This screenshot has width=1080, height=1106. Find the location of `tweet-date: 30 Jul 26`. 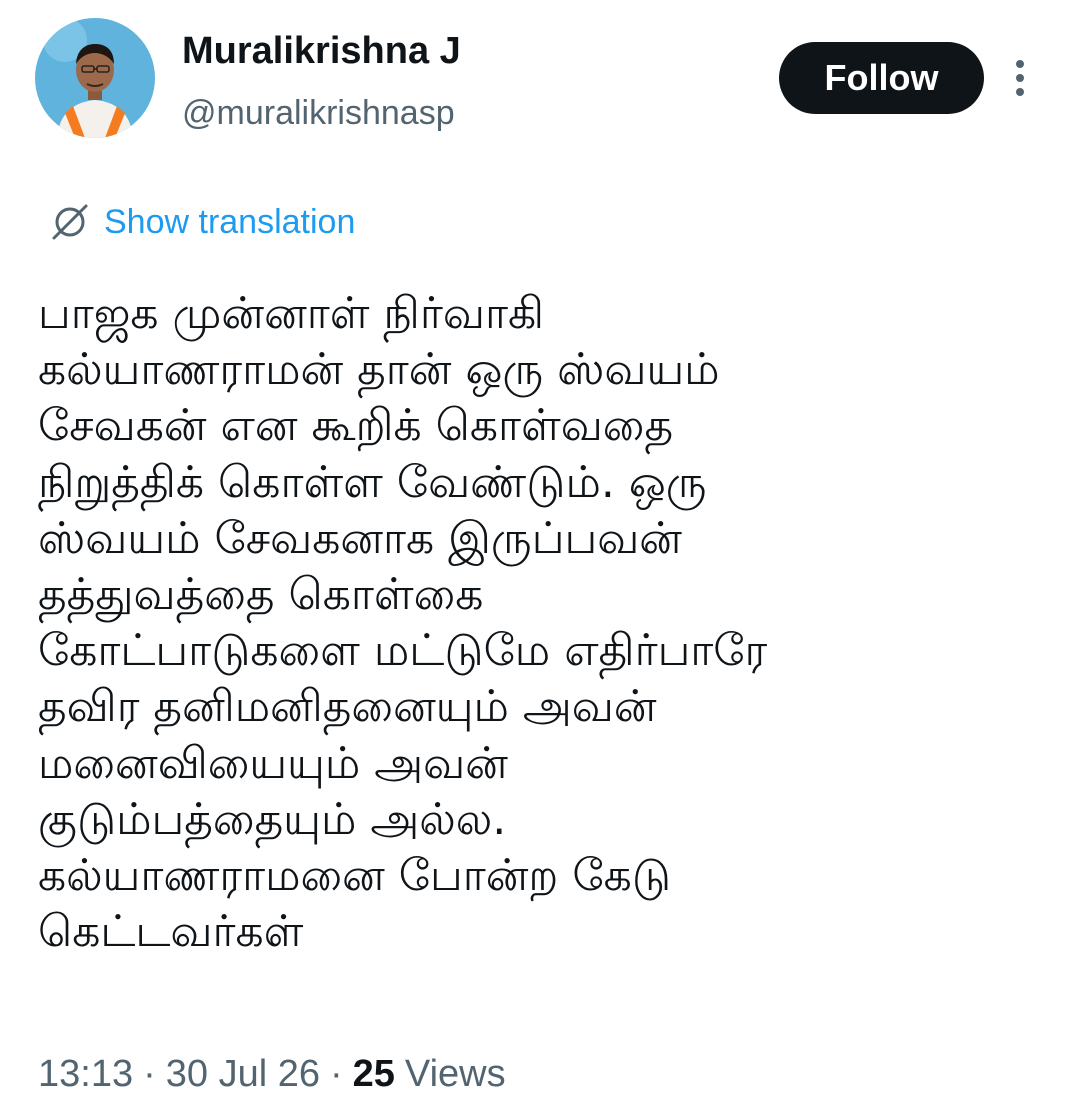

tweet-date: 30 Jul 26 is located at coordinates (243, 1074).